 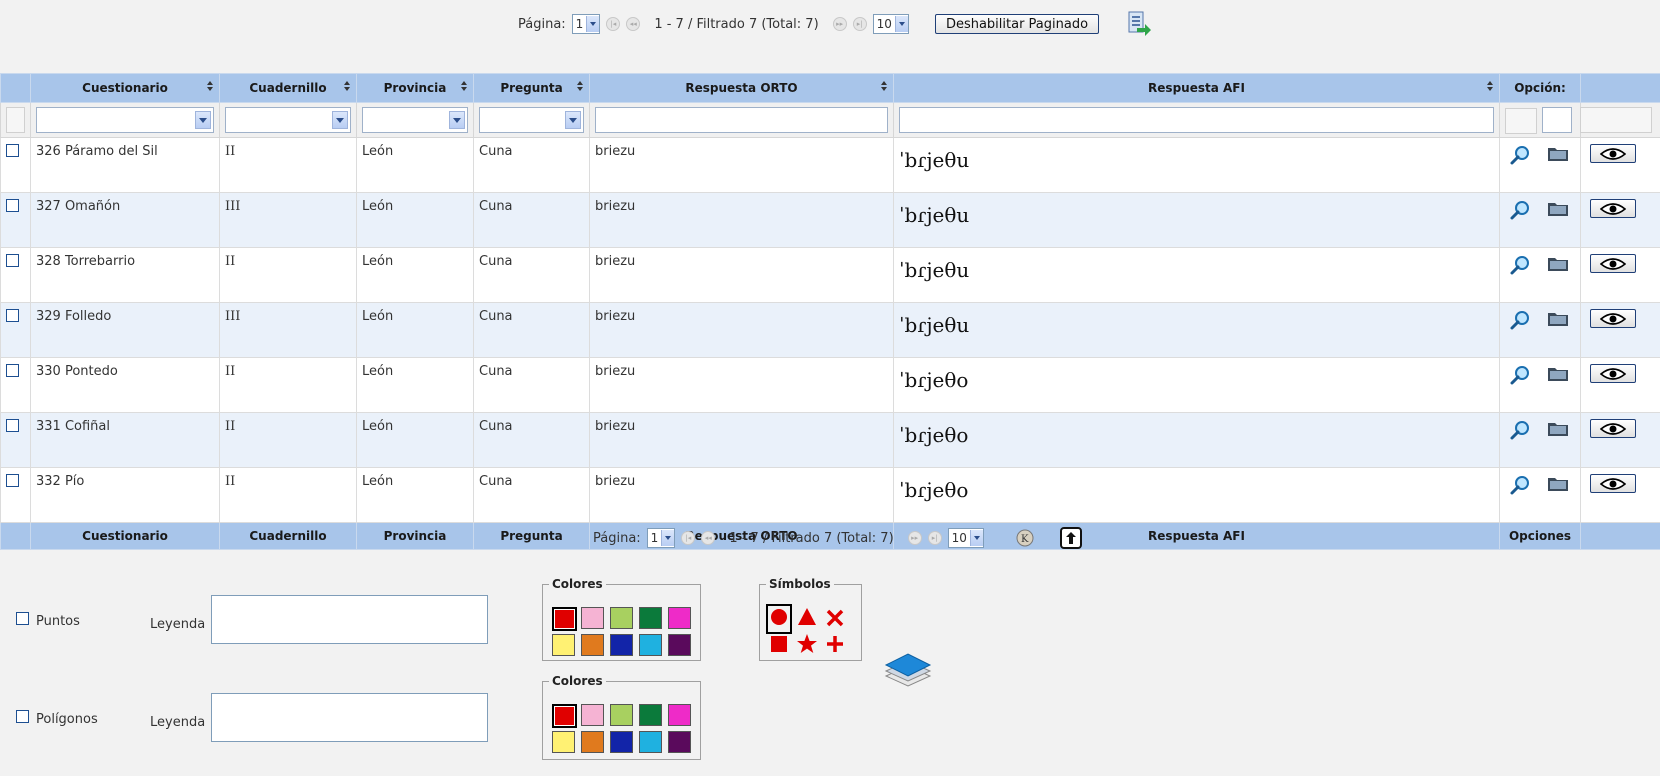 What do you see at coordinates (1070, 538) in the screenshot?
I see `upload-icon` at bounding box center [1070, 538].